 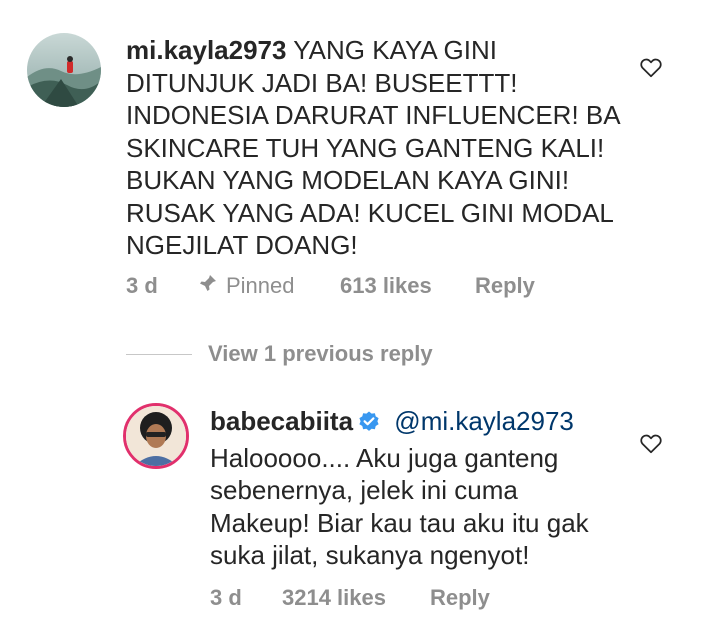 I want to click on comment-text-line: INDONESIA DARURAT INFLUENCER! BA, so click(x=373, y=115).